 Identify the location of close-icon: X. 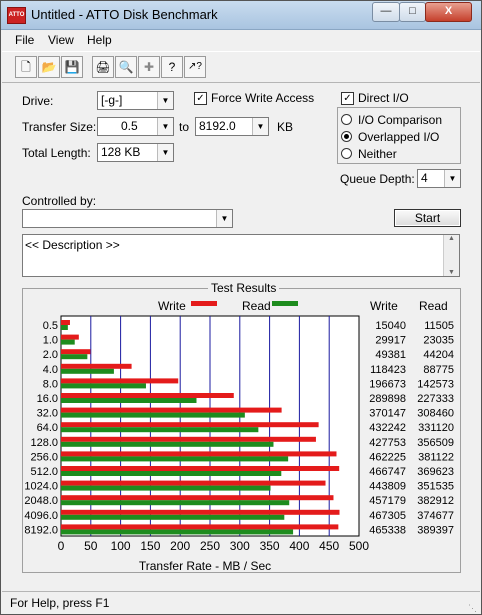
(448, 11).